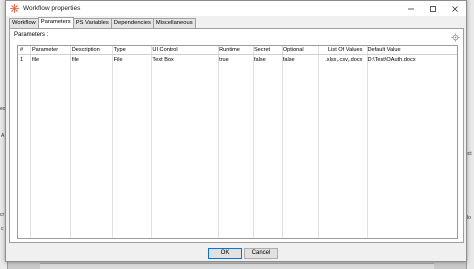 This screenshot has width=474, height=269. Describe the element at coordinates (174, 23) in the screenshot. I see `tab-miscellaneous: Miscellaneous` at that location.